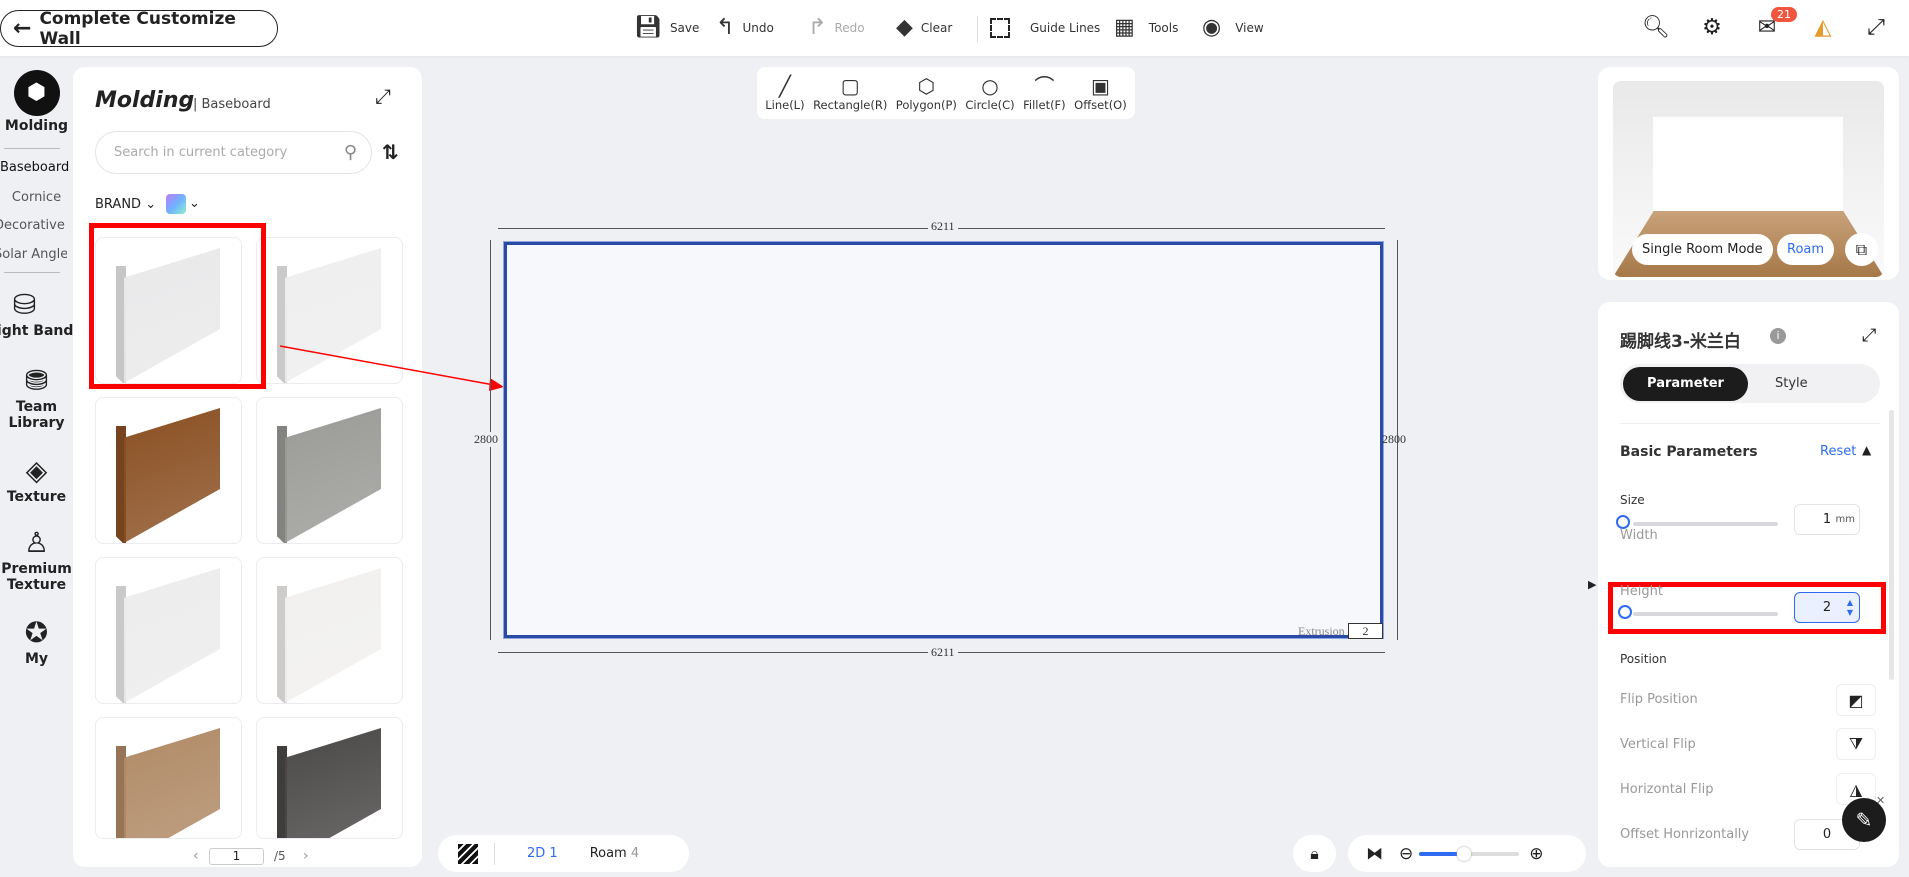 Image resolution: width=1909 pixels, height=877 pixels. Describe the element at coordinates (1712, 27) in the screenshot. I see `gear-icon: ⚙` at that location.